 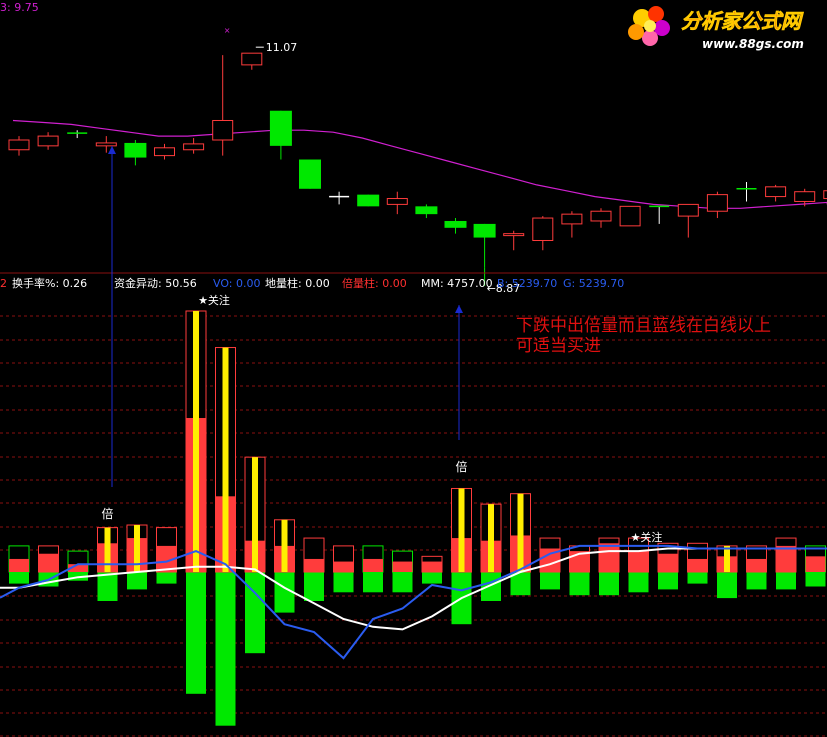 What do you see at coordinates (753, 44) in the screenshot?
I see `logo-url-text: www.88gs.com` at bounding box center [753, 44].